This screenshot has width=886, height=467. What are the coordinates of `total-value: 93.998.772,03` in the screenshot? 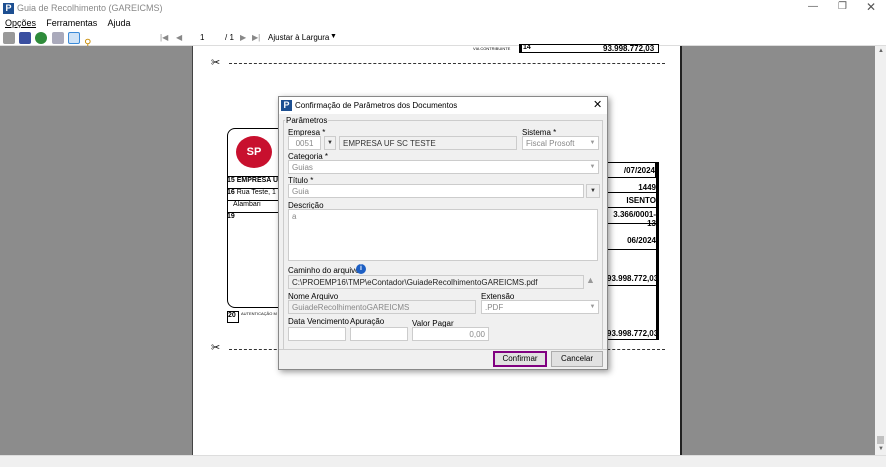 It's located at (629, 48).